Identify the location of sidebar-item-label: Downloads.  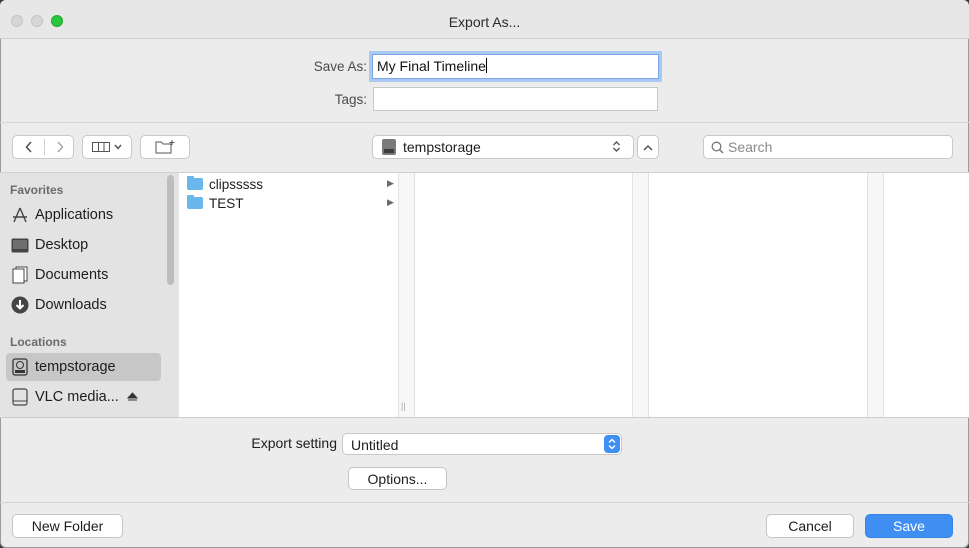
(71, 305).